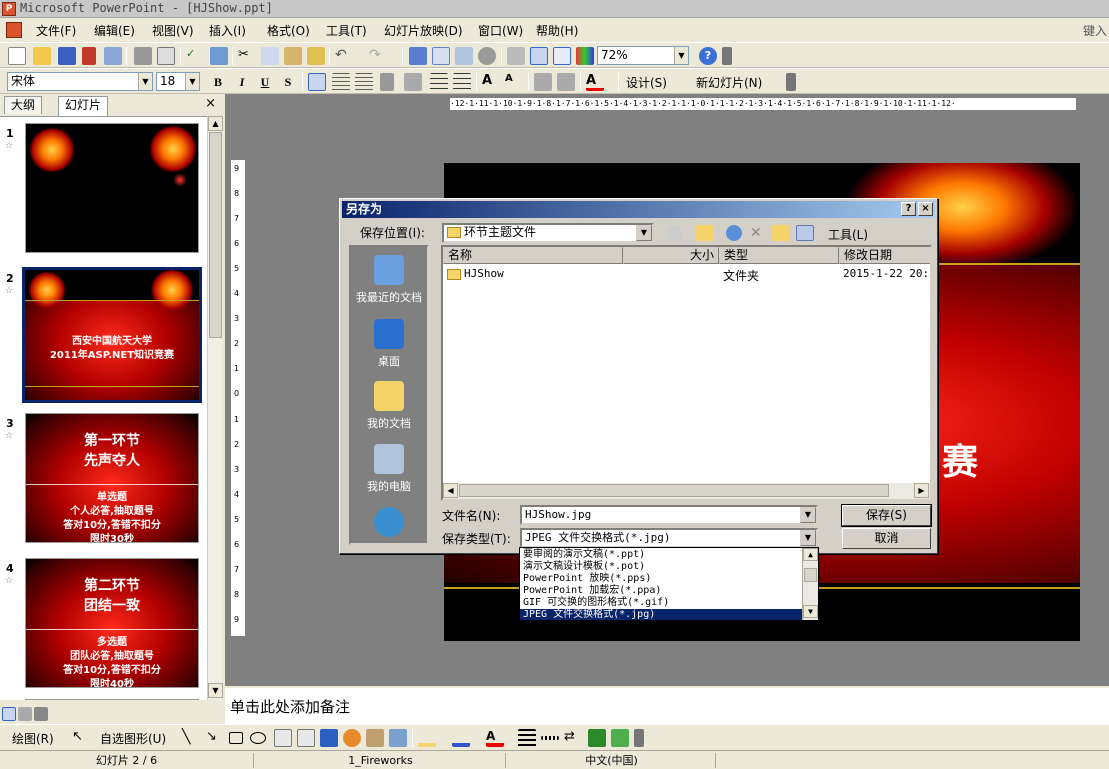 The width and height of the screenshot is (1109, 769). What do you see at coordinates (543, 82) in the screenshot?
I see `decrease-indent-icon` at bounding box center [543, 82].